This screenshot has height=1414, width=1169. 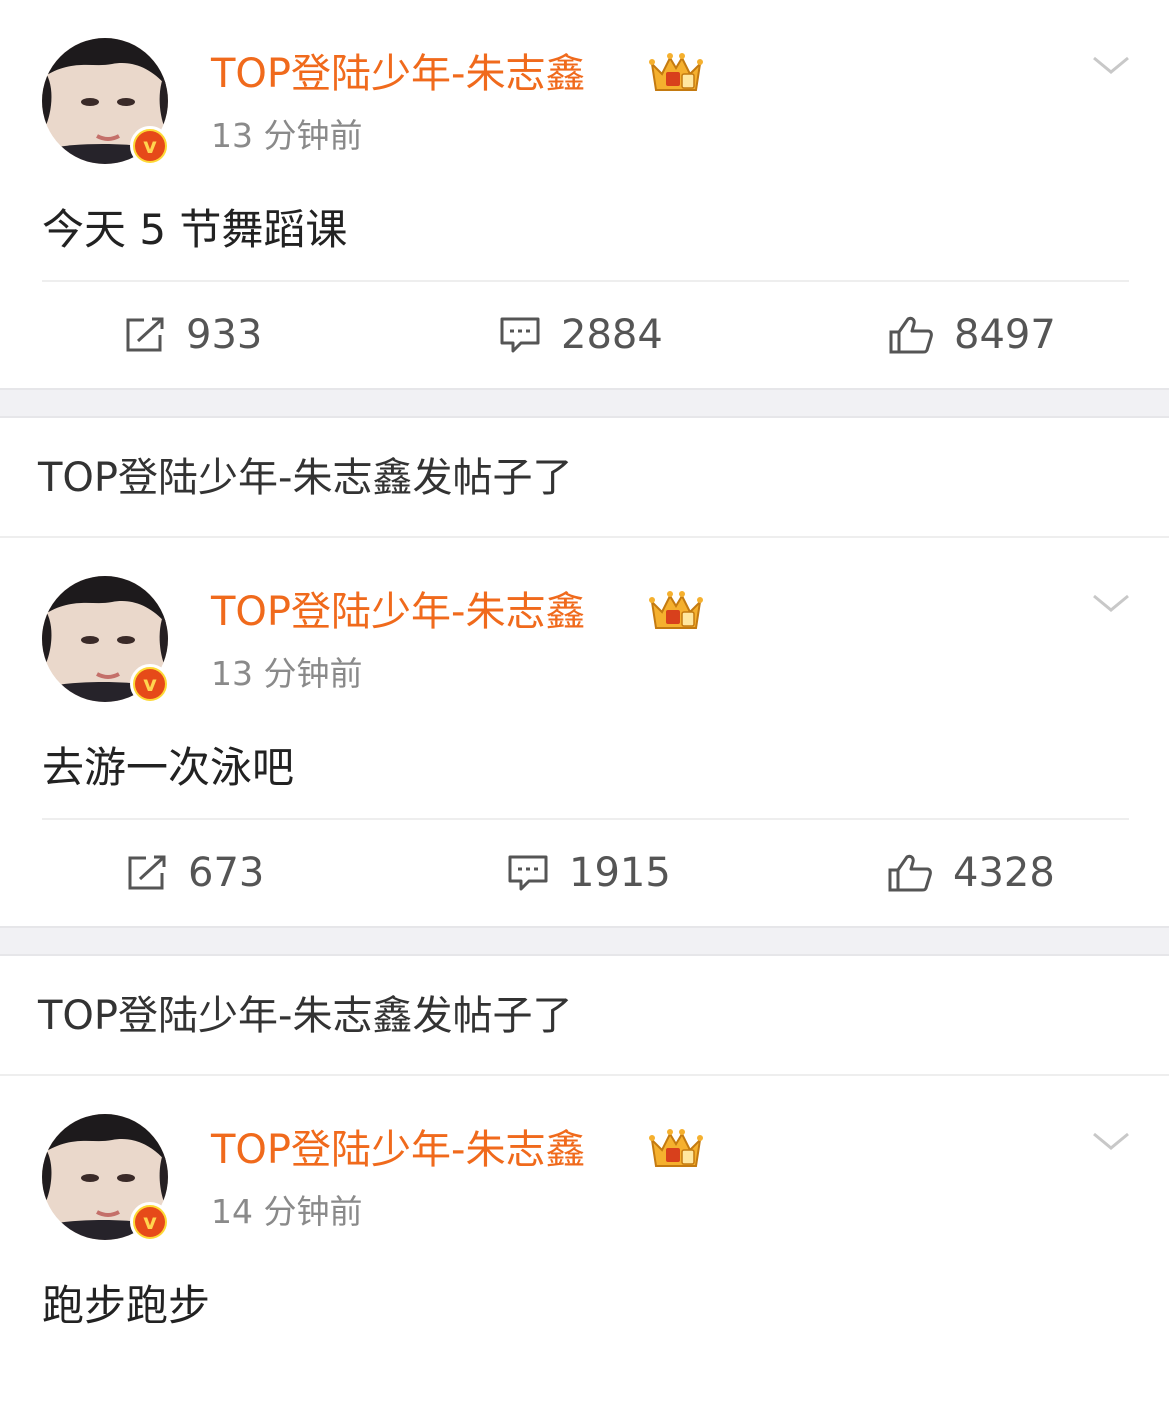 I want to click on repost-count: 933, so click(x=224, y=335).